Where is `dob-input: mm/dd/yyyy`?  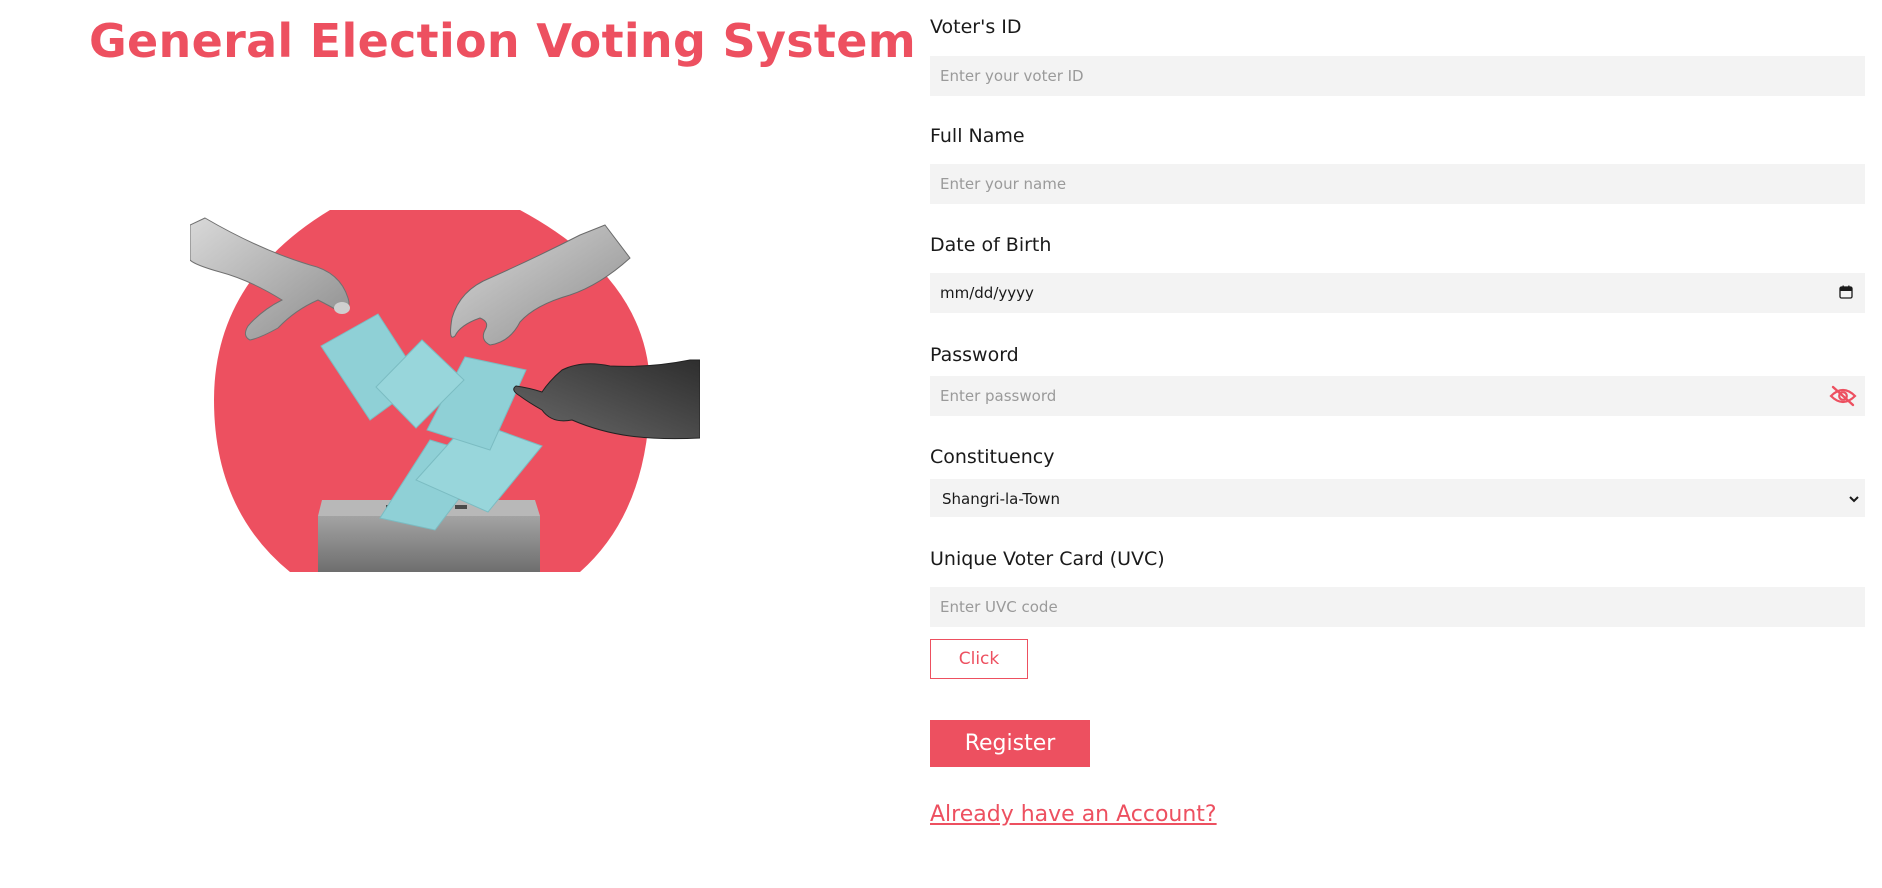 dob-input: mm/dd/yyyy is located at coordinates (1397, 293).